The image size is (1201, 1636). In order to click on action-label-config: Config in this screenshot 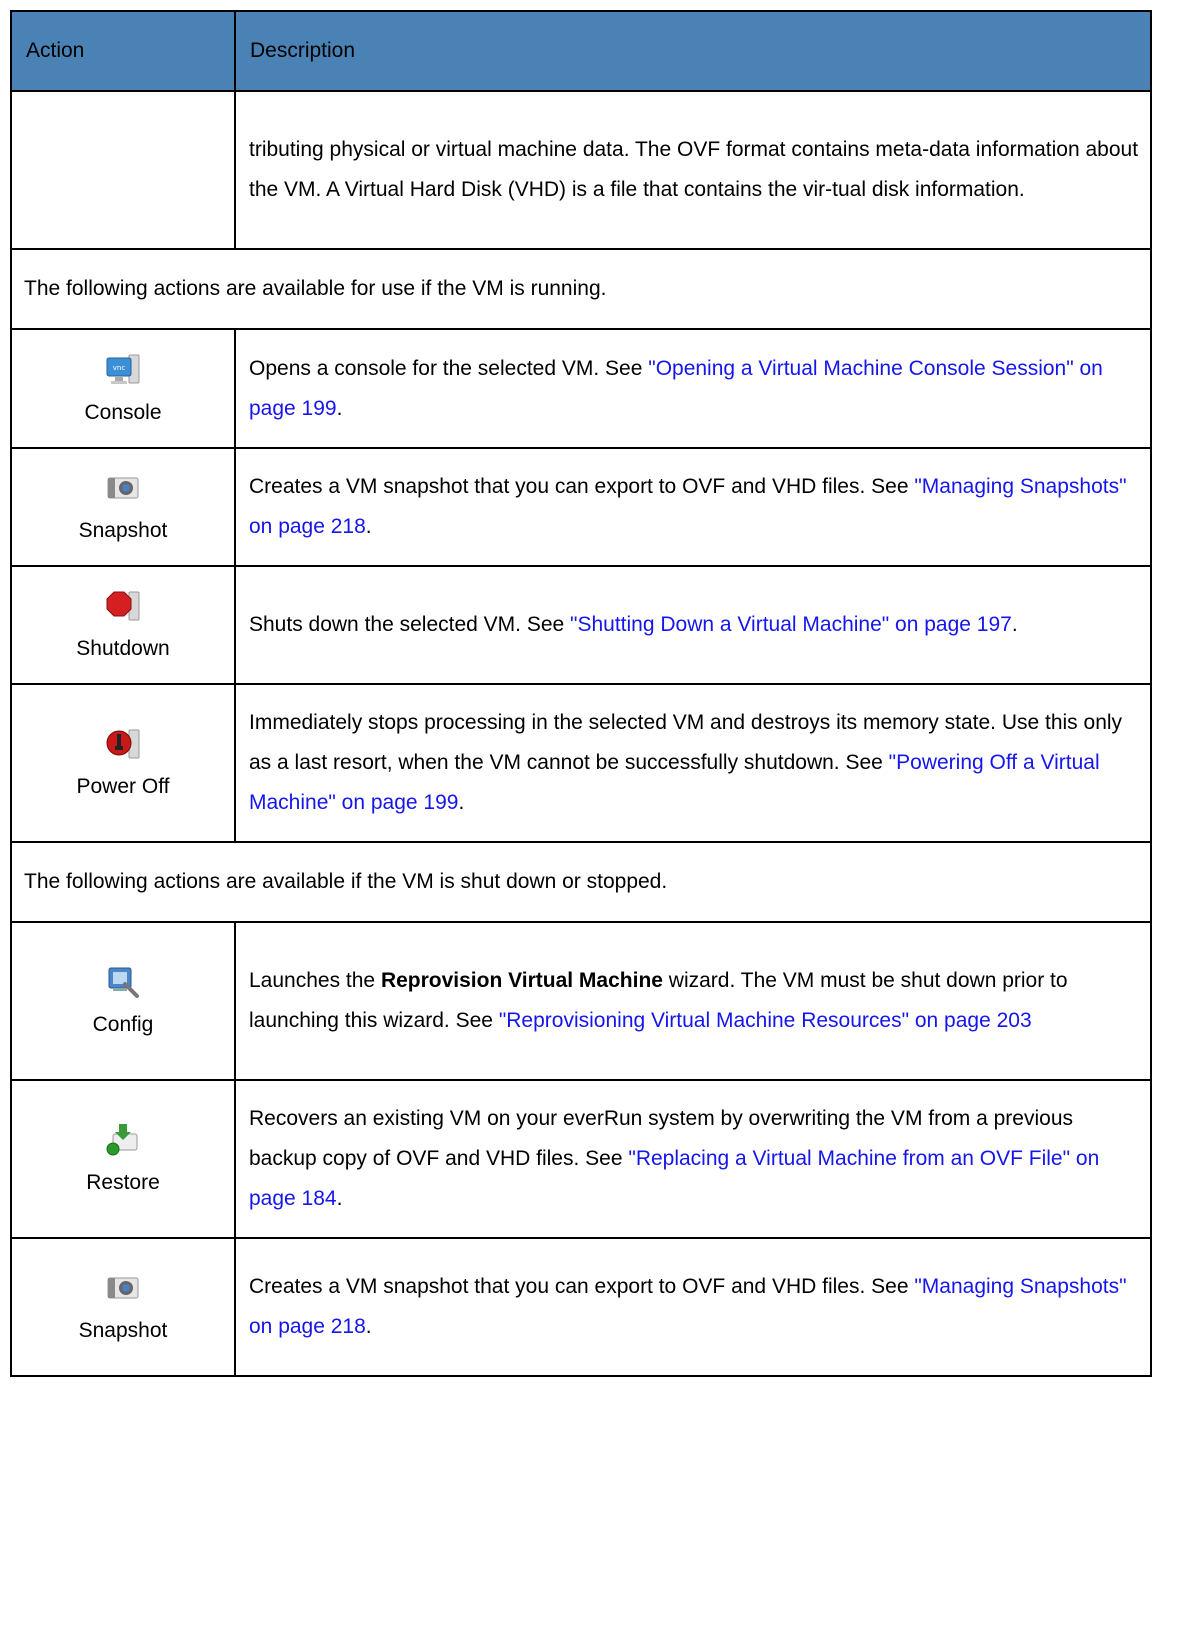, I will do `click(123, 1024)`.